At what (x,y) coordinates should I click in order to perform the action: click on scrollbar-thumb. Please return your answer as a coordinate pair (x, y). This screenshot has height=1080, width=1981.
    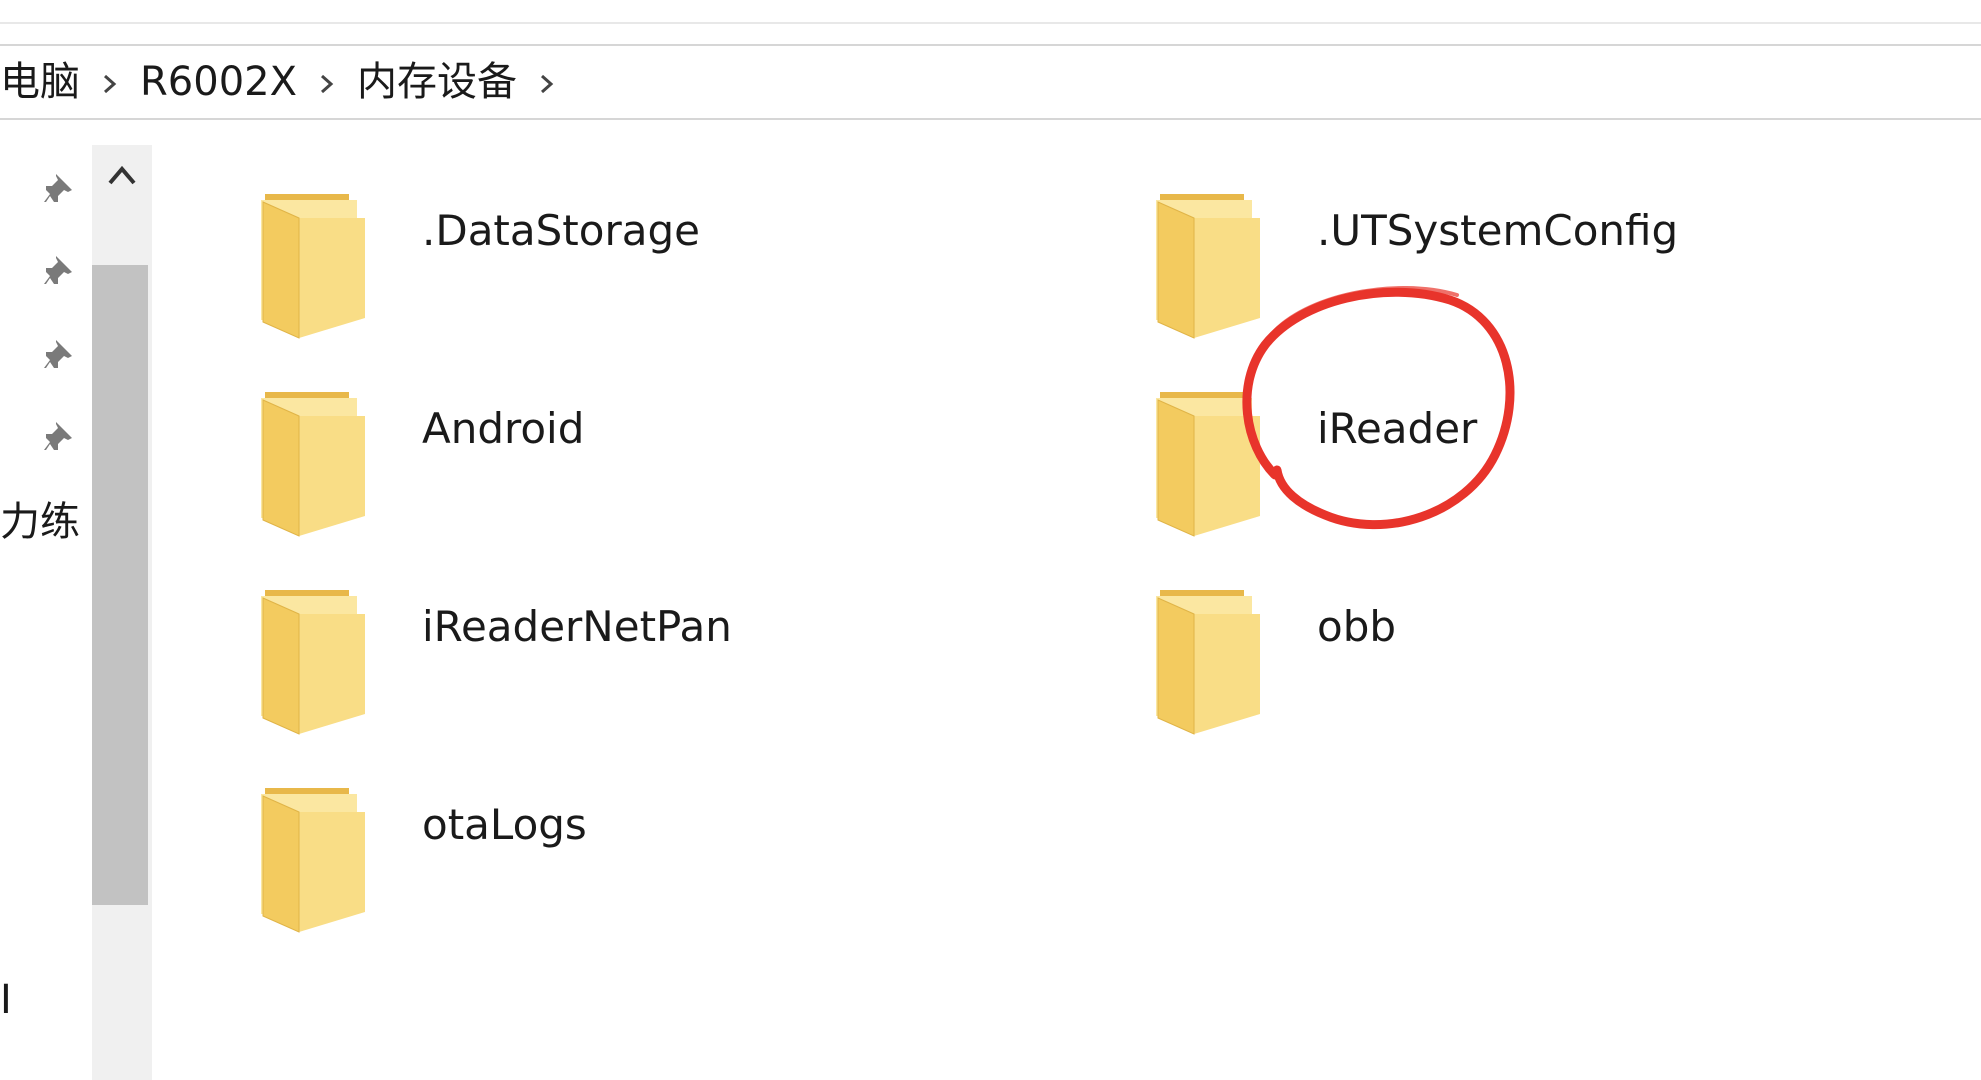
    Looking at the image, I should click on (120, 585).